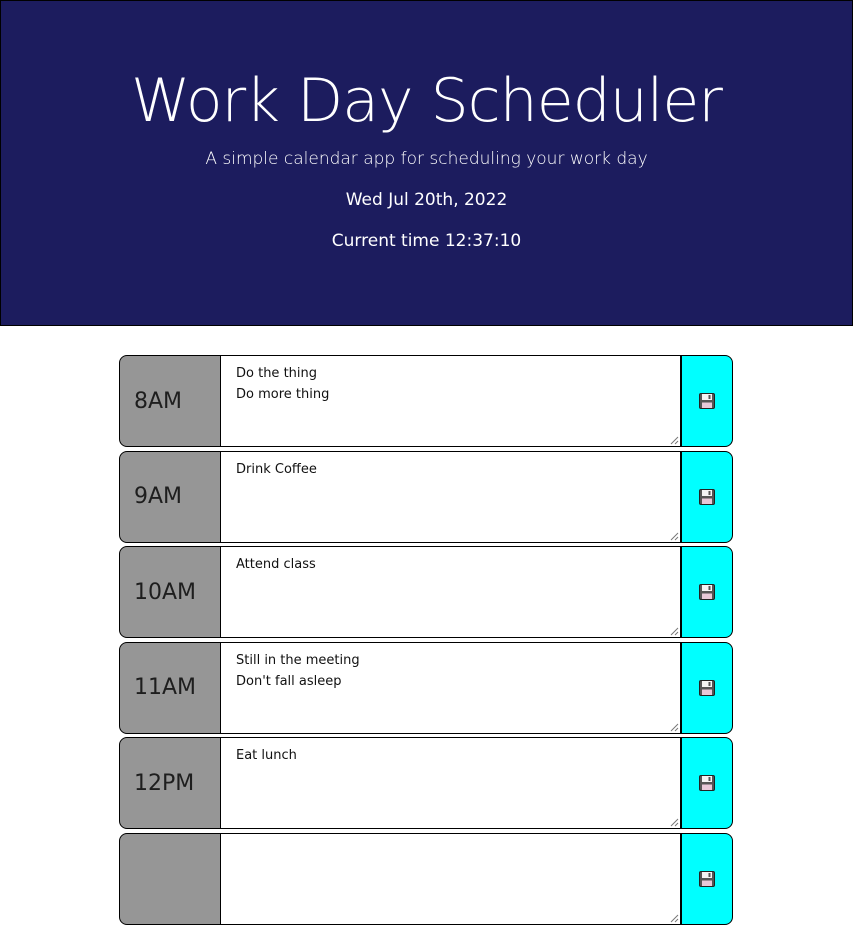 This screenshot has height=928, width=855. What do you see at coordinates (426, 241) in the screenshot?
I see `current-time: Current time 12:37:10` at bounding box center [426, 241].